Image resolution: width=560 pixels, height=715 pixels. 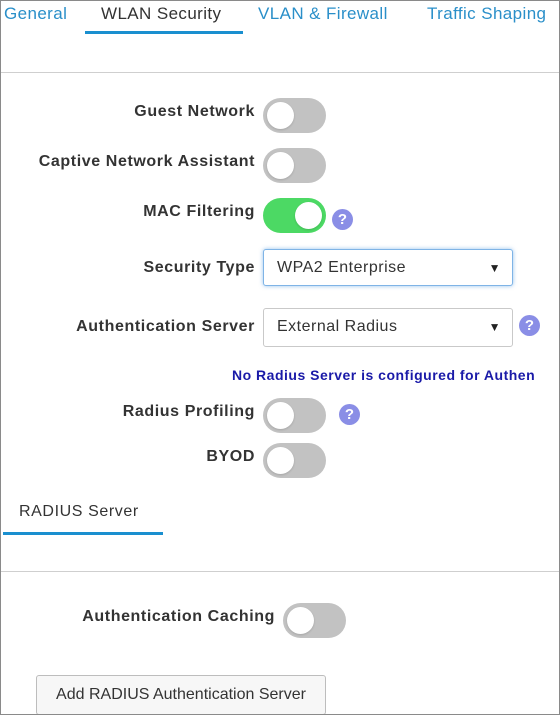 I want to click on captive-network-assistant-label: Captive Network Assistant, so click(x=146, y=161).